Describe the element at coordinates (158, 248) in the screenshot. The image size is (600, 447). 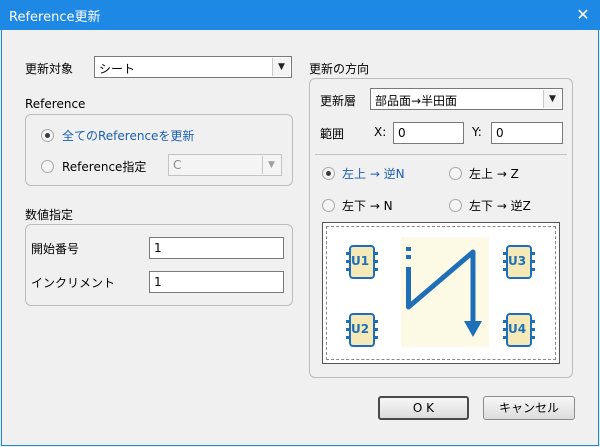
I see `start-number-value: 1` at that location.